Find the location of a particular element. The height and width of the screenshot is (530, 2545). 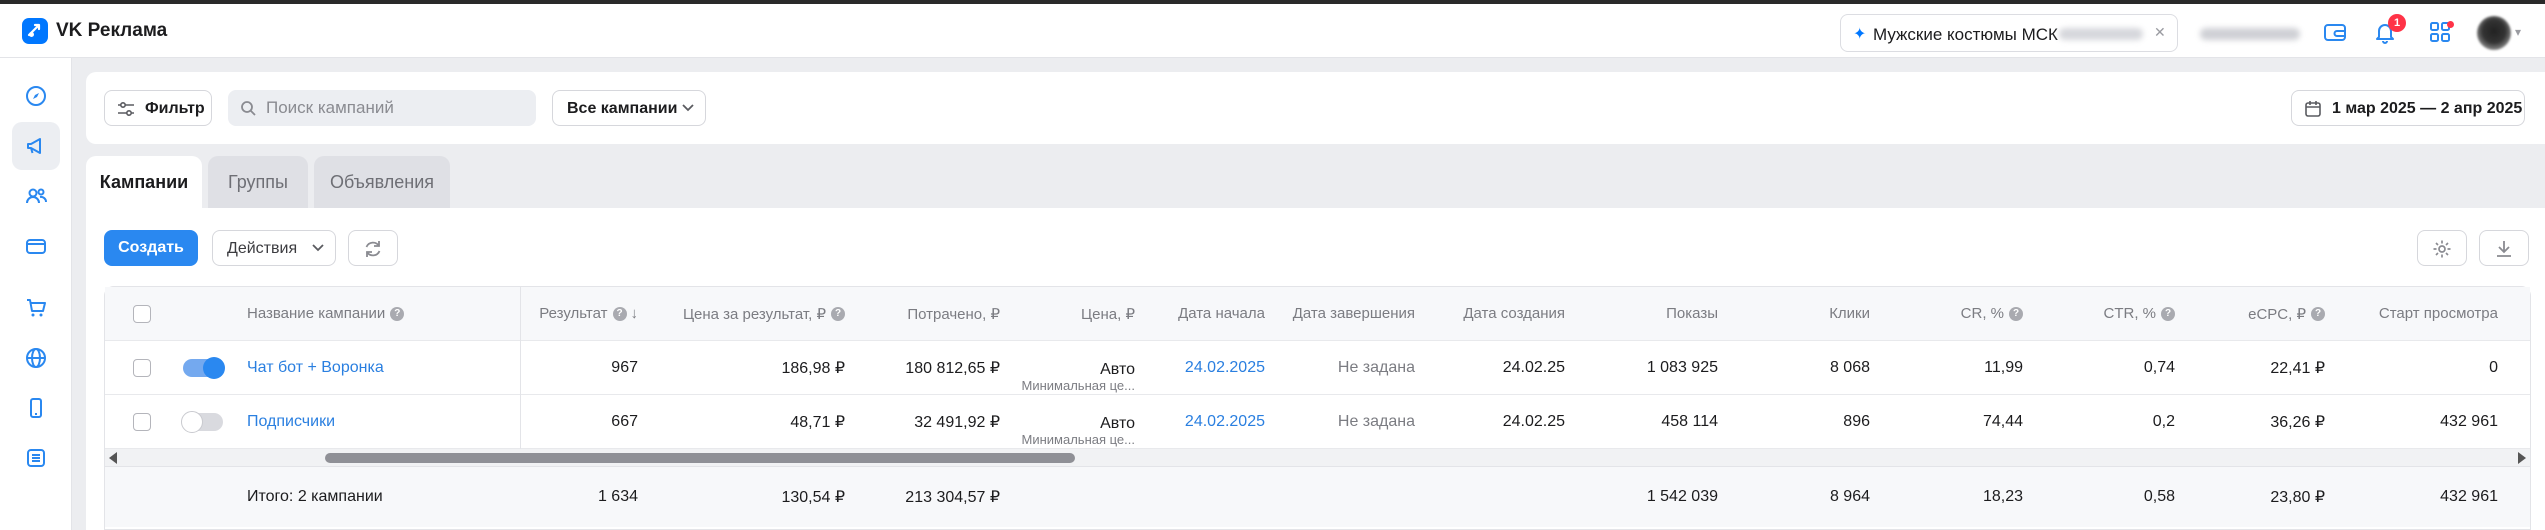

date-range-label: 1 мар 2025 — 2 апр 2025 is located at coordinates (2427, 108).